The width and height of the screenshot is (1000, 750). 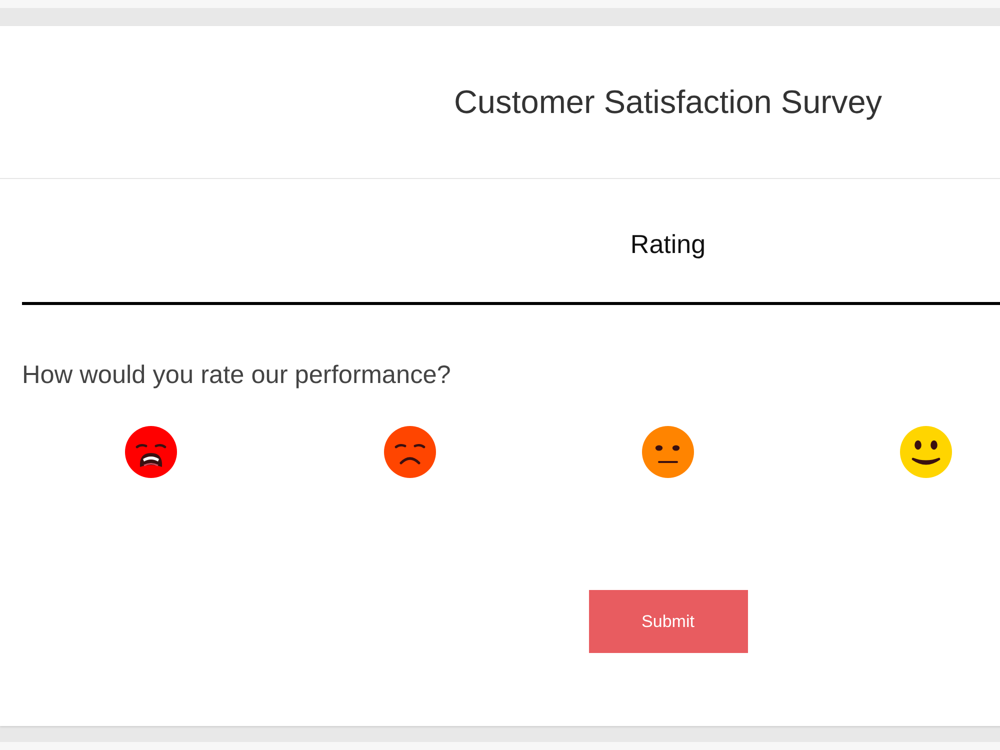 I want to click on question-text: How would you rate our performance?, so click(x=236, y=375).